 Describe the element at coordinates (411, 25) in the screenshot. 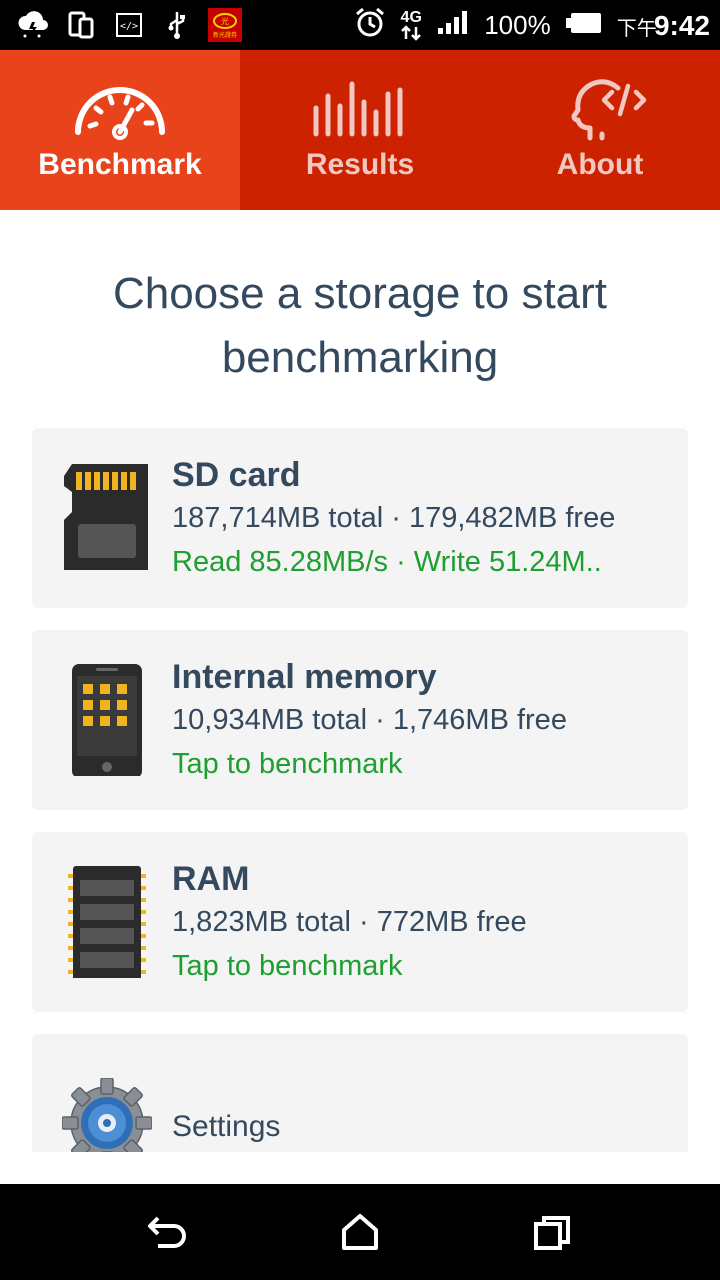

I see `network-4g-icon: 4G` at that location.